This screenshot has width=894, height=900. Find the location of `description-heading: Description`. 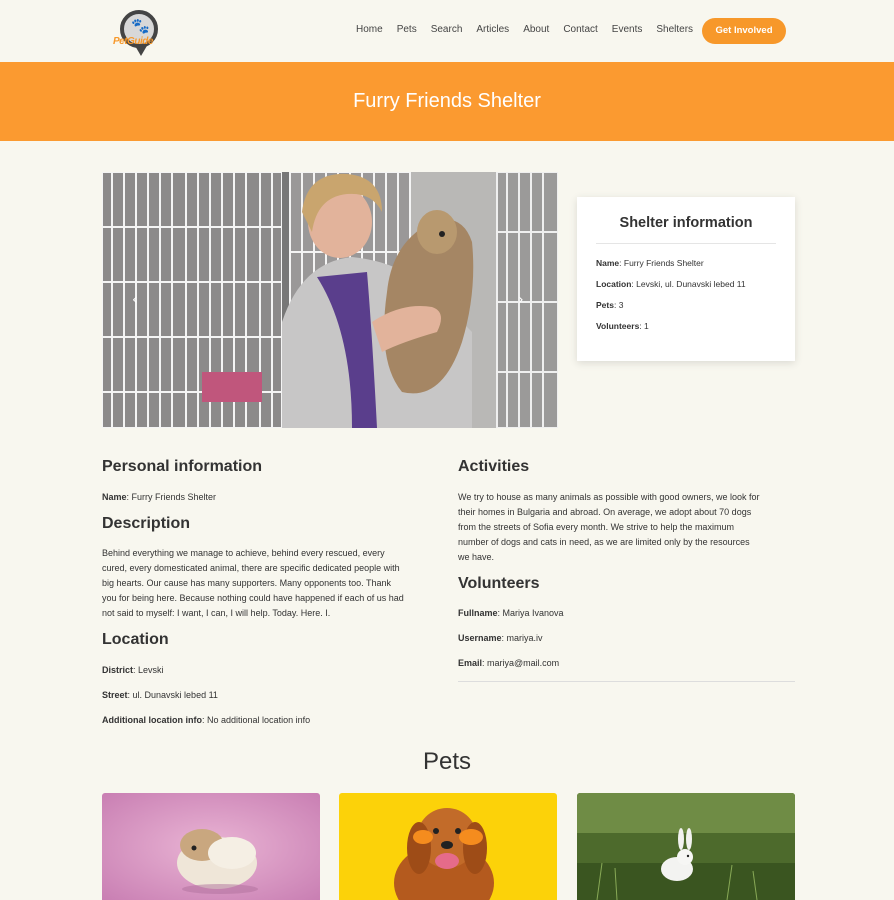

description-heading: Description is located at coordinates (146, 523).